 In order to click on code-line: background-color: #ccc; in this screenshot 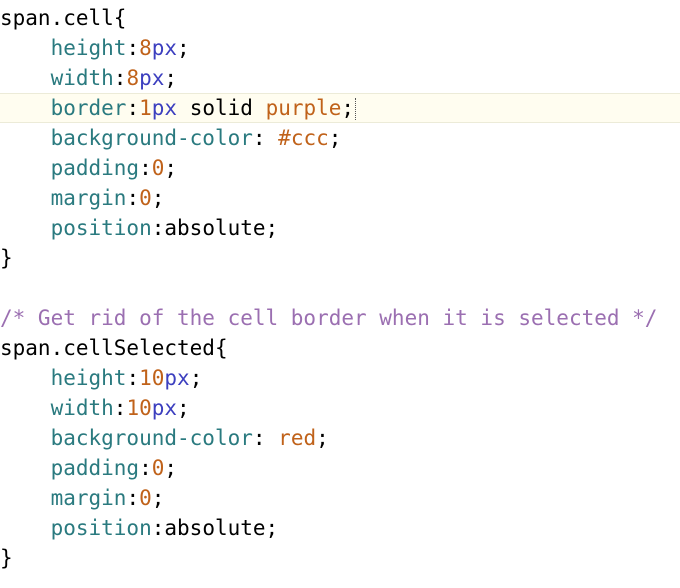, I will do `click(340, 138)`.